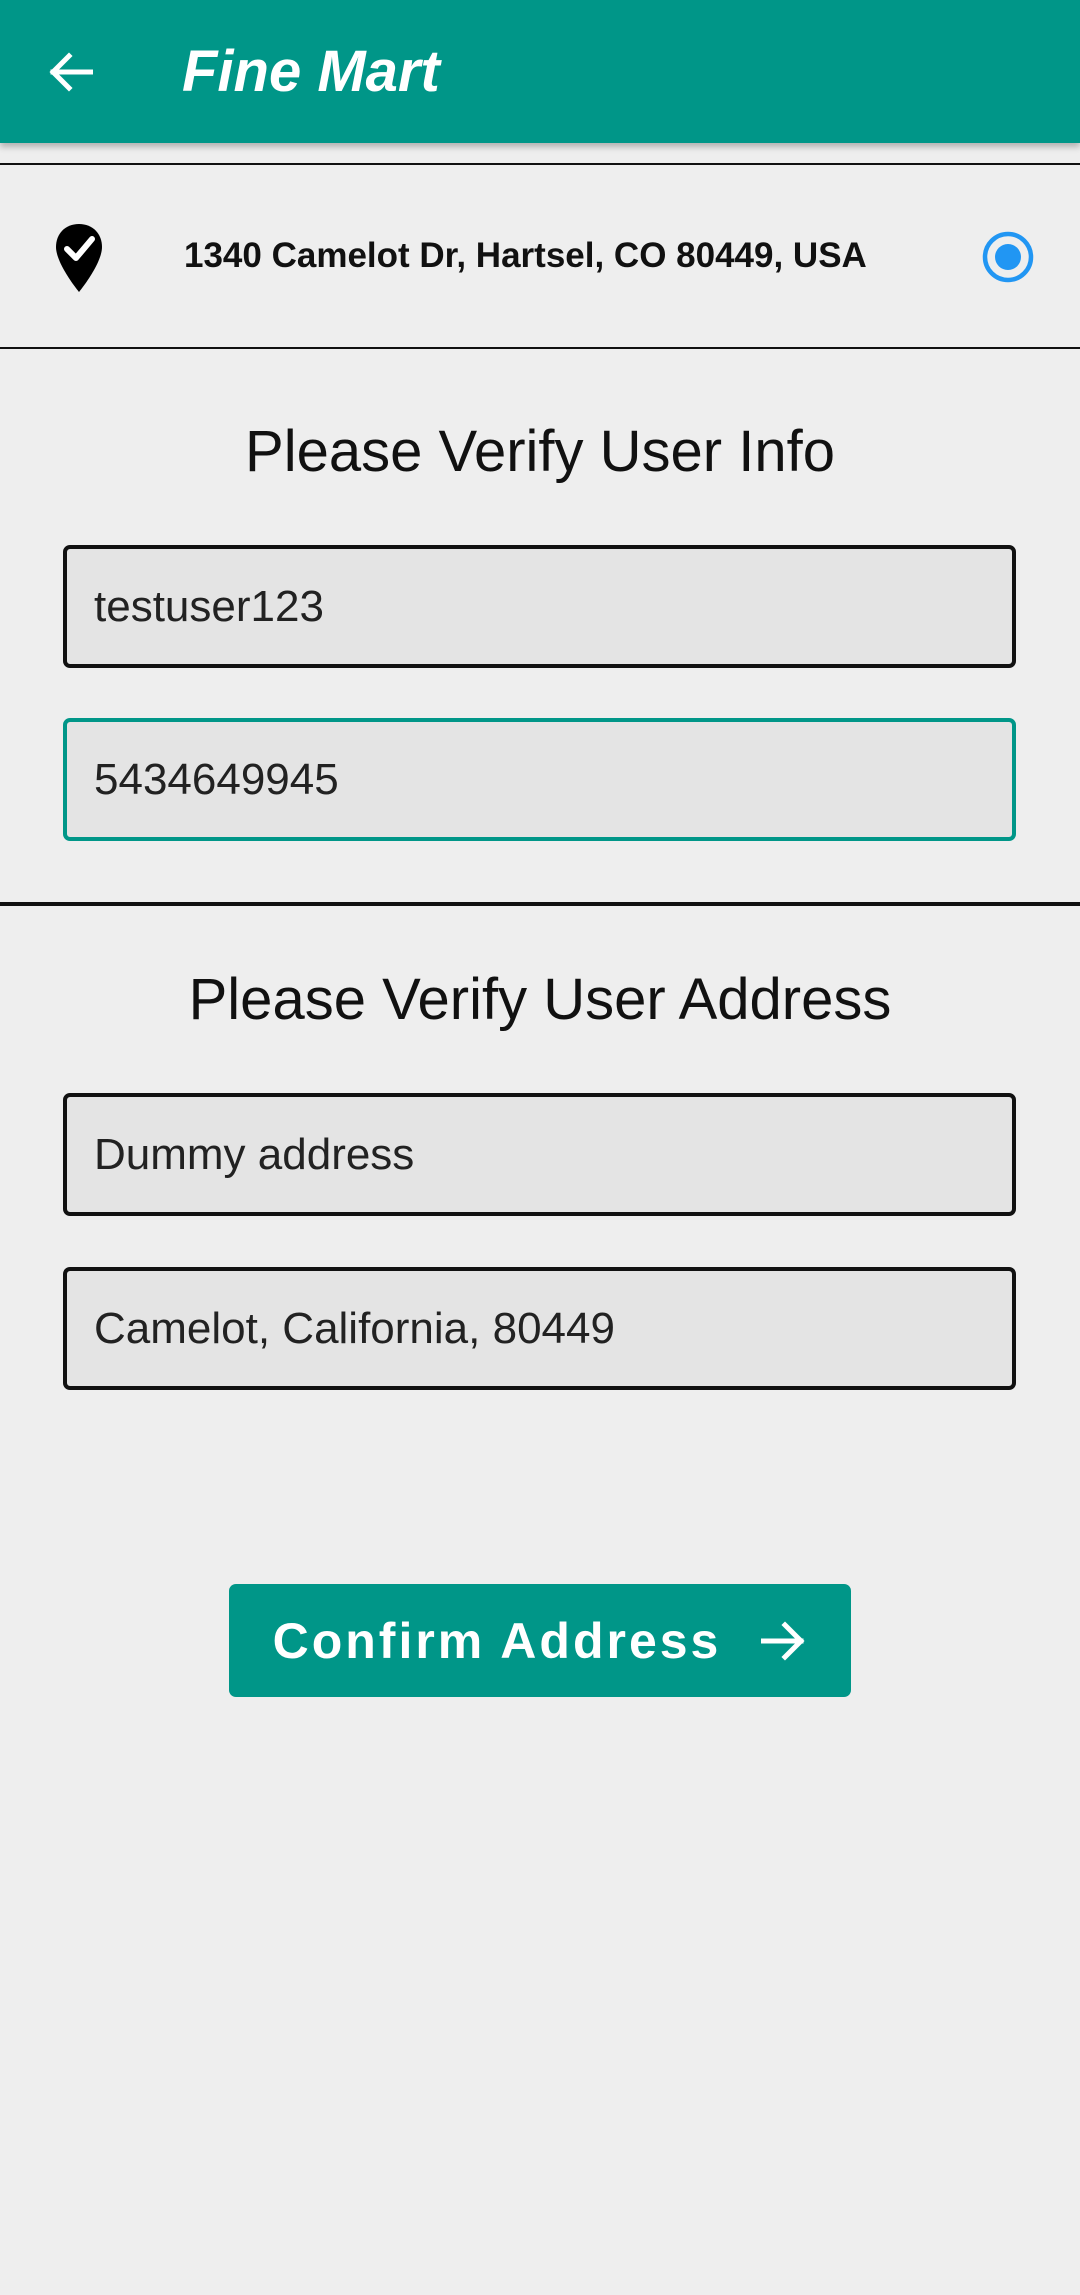  Describe the element at coordinates (540, 999) in the screenshot. I see `user-address-title: Please Verify User Address` at that location.